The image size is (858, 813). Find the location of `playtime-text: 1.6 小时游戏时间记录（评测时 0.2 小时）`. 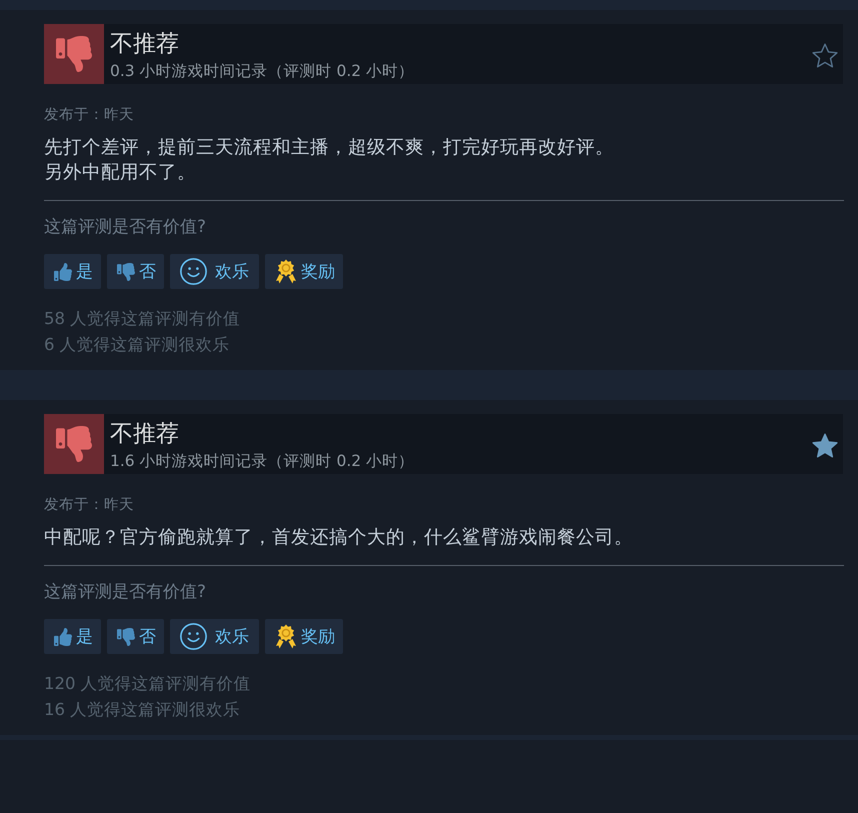

playtime-text: 1.6 小时游戏时间记录（评测时 0.2 小时） is located at coordinates (262, 461).